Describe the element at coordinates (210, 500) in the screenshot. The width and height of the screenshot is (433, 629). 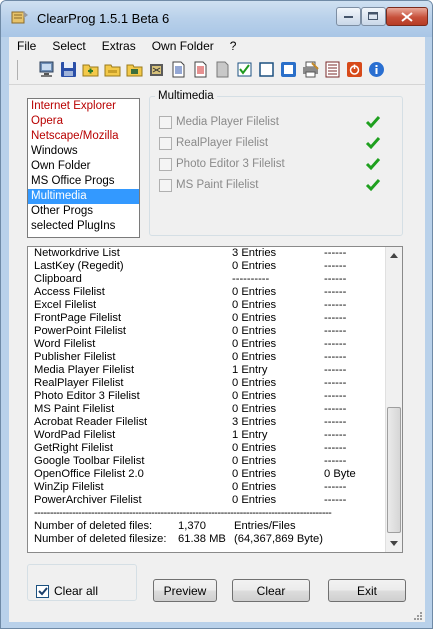
I see `table-row: PowerArchiver Filelist 0 Entries ------` at that location.